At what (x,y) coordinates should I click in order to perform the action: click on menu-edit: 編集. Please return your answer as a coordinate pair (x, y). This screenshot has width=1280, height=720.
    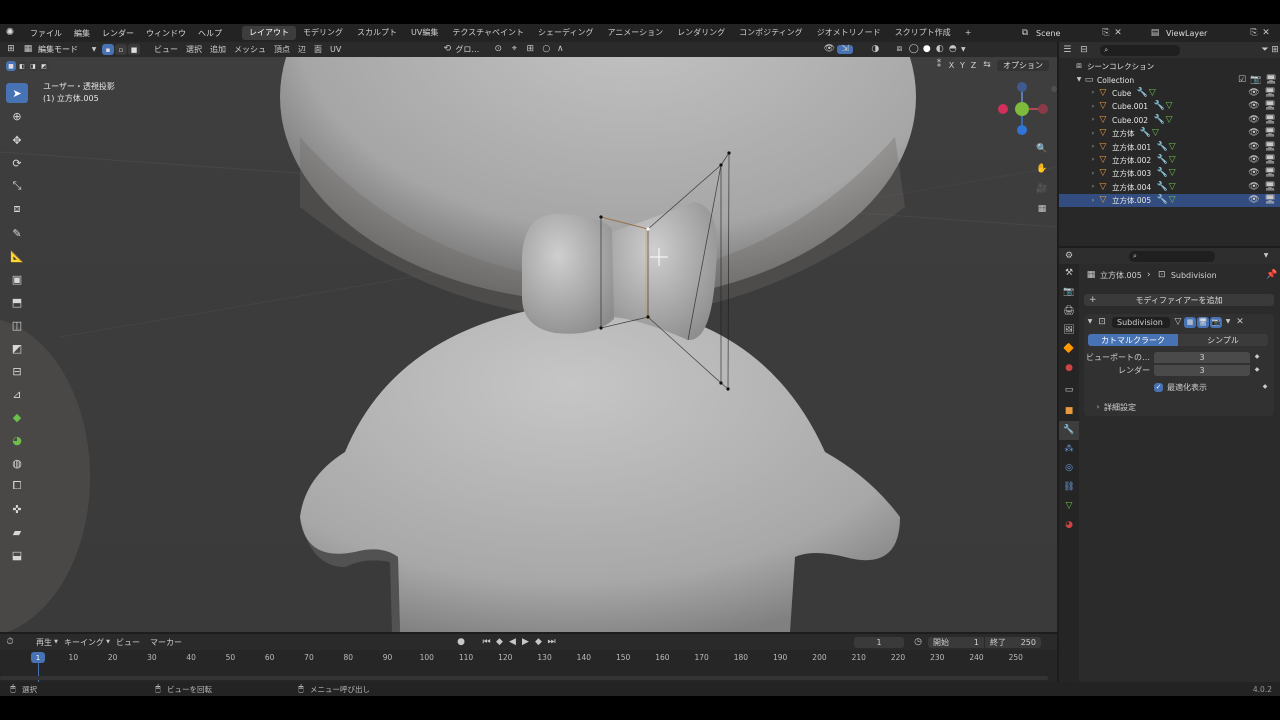
    Looking at the image, I should click on (82, 33).